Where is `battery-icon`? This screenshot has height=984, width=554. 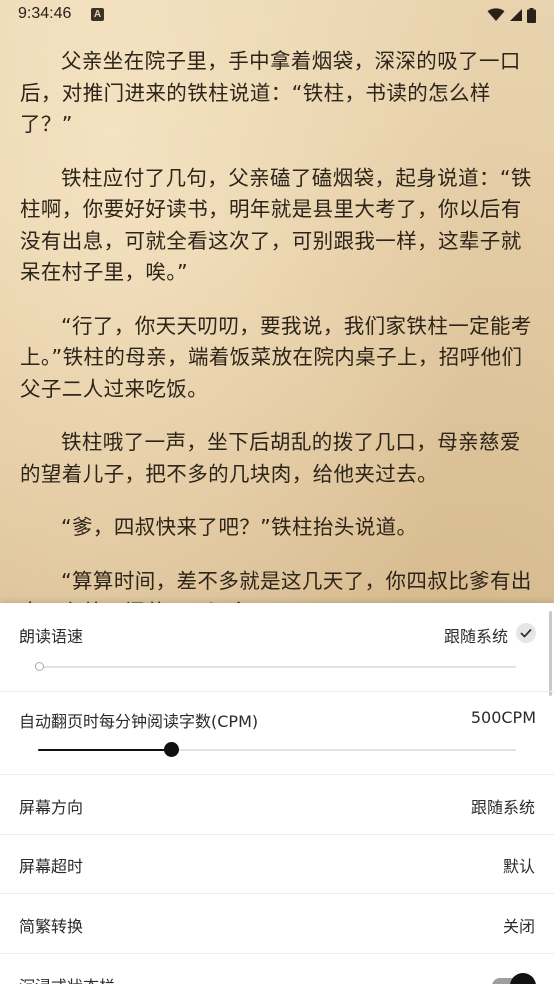 battery-icon is located at coordinates (531, 15).